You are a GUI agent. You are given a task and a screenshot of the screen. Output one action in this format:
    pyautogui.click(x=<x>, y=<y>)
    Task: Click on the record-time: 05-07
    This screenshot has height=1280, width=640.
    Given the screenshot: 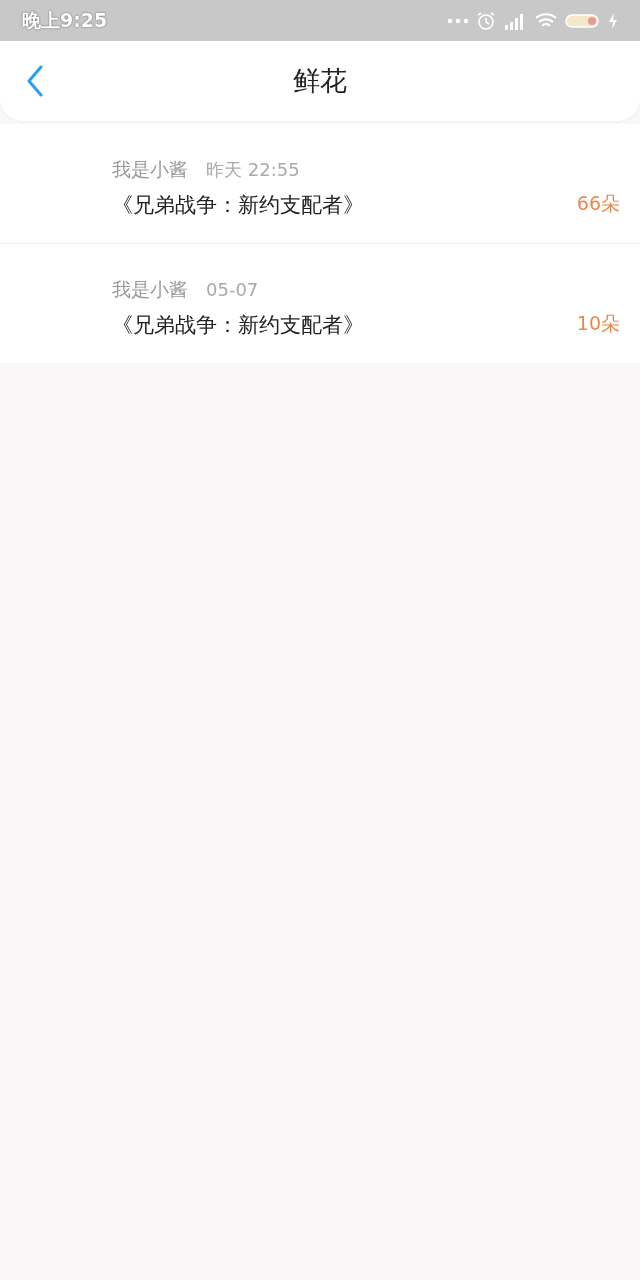 What is the action you would take?
    pyautogui.click(x=232, y=289)
    